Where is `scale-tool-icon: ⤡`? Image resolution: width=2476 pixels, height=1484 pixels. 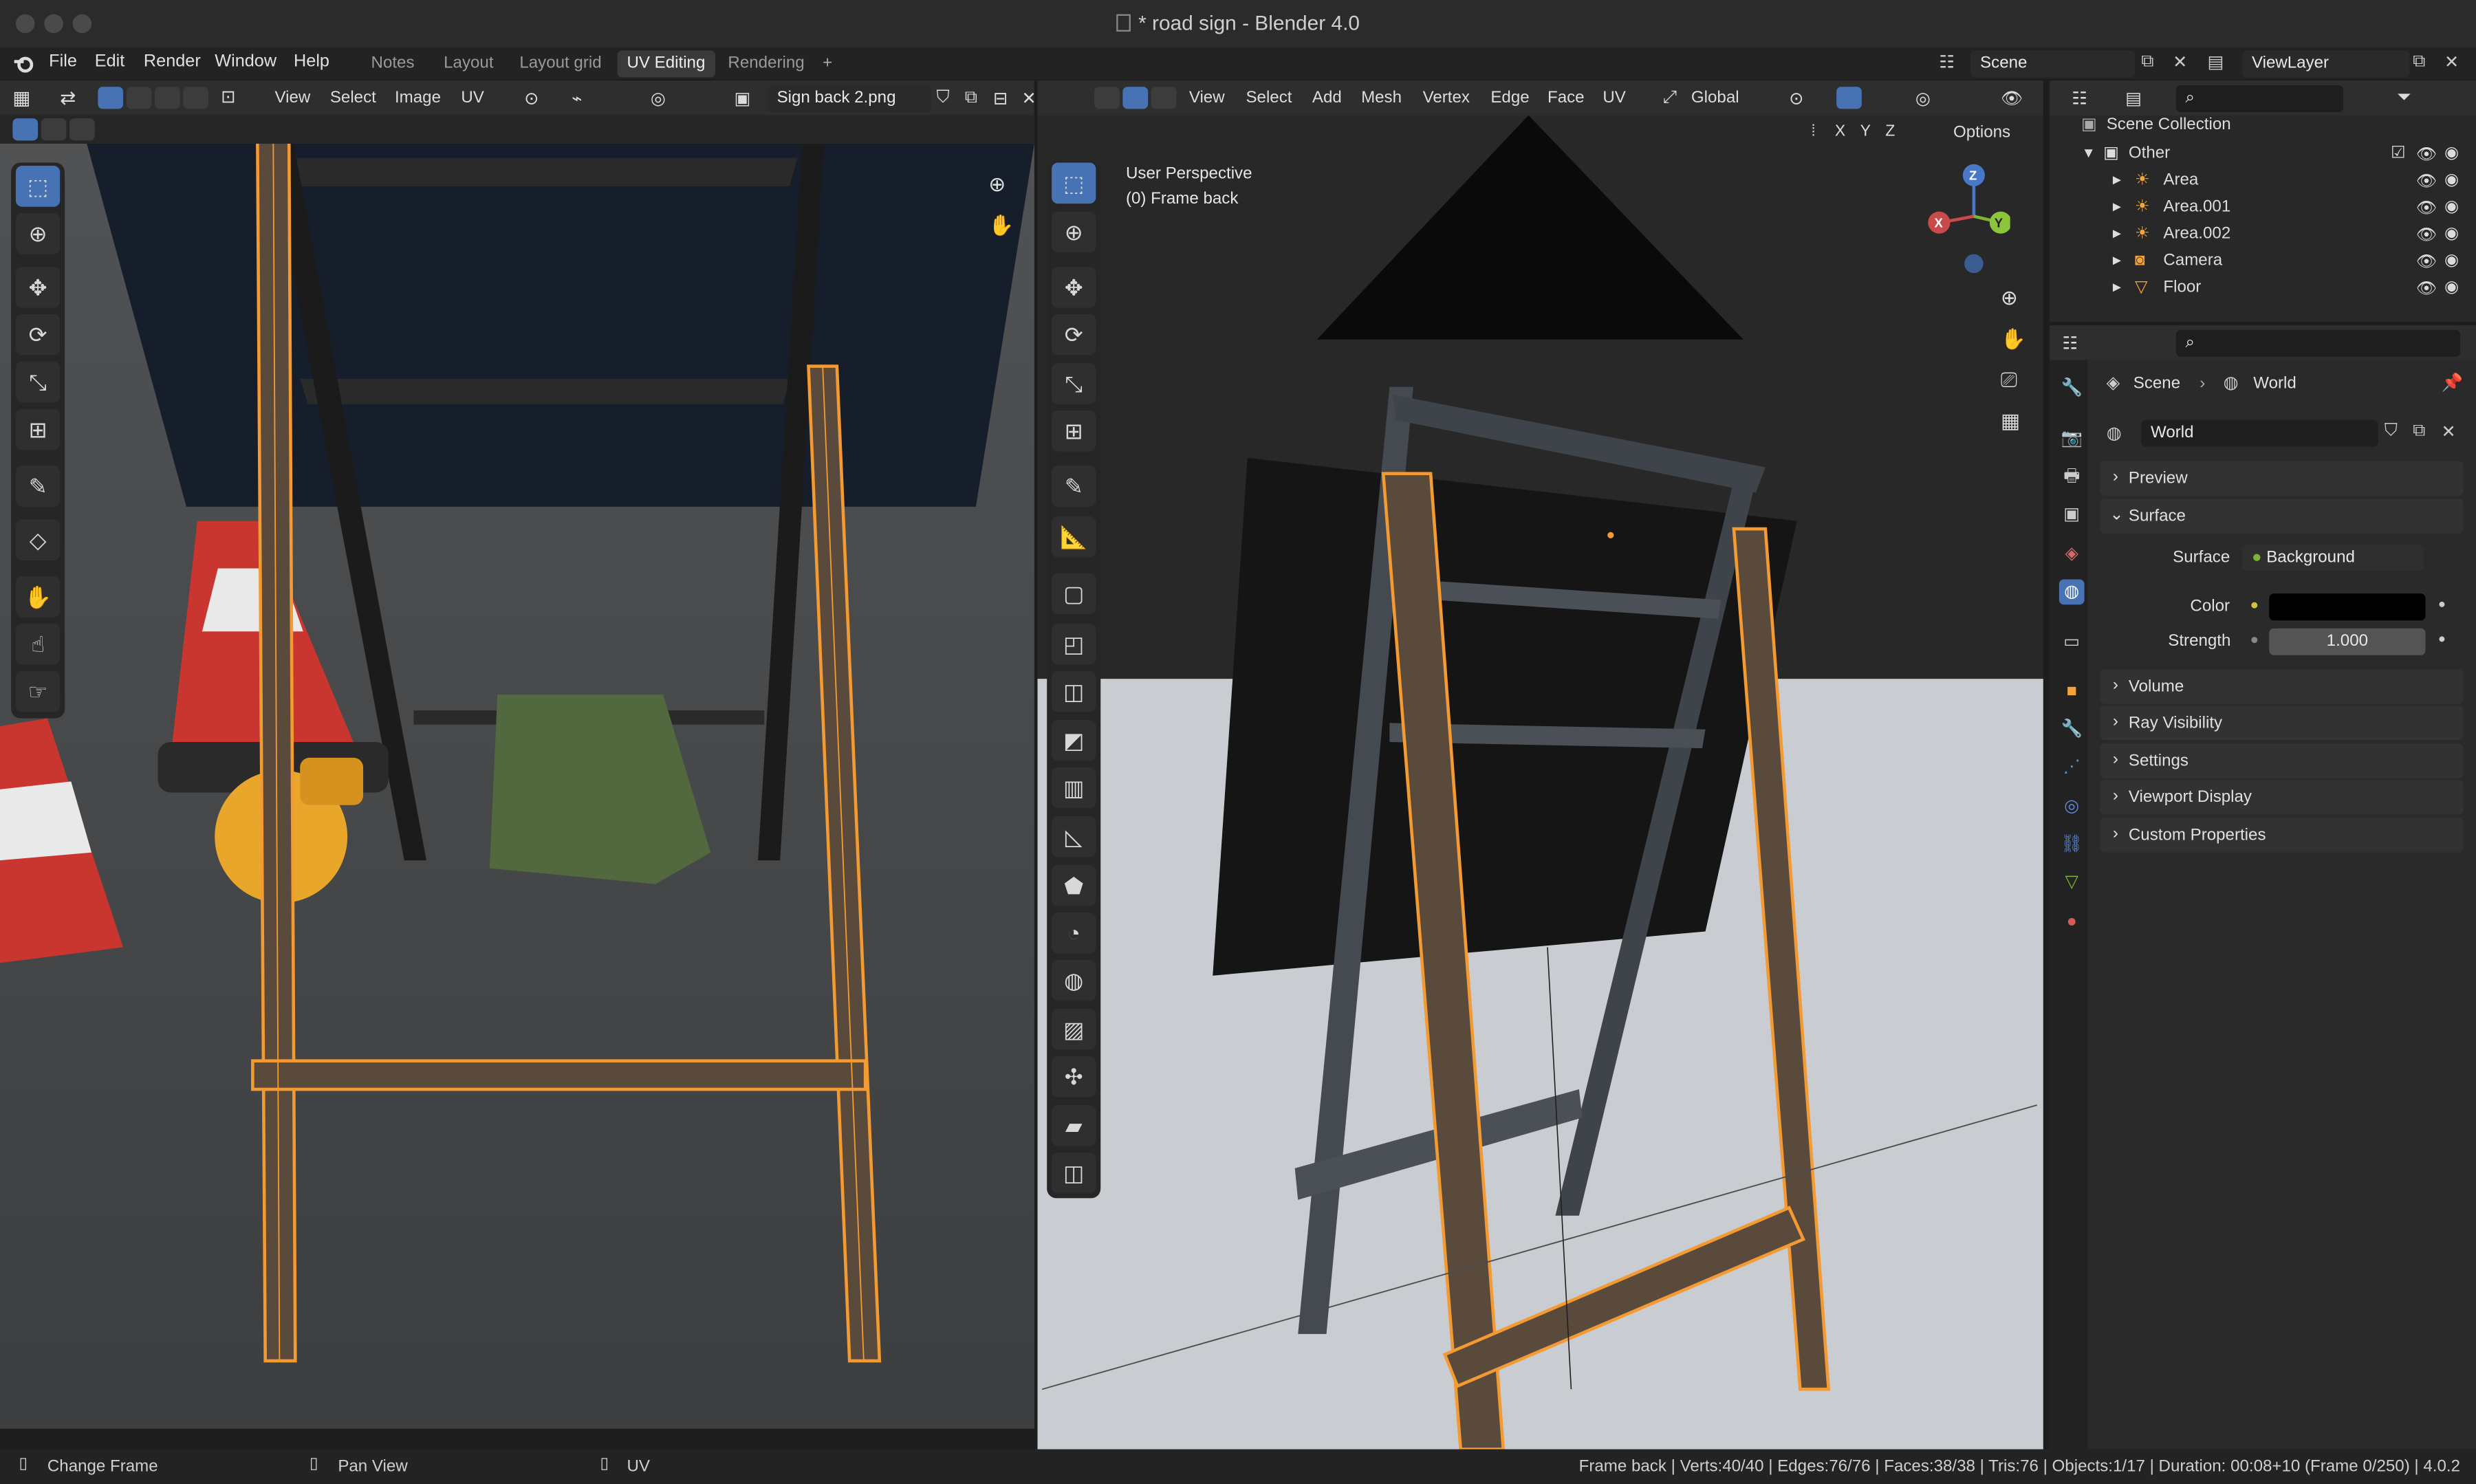 scale-tool-icon: ⤡ is located at coordinates (38, 382).